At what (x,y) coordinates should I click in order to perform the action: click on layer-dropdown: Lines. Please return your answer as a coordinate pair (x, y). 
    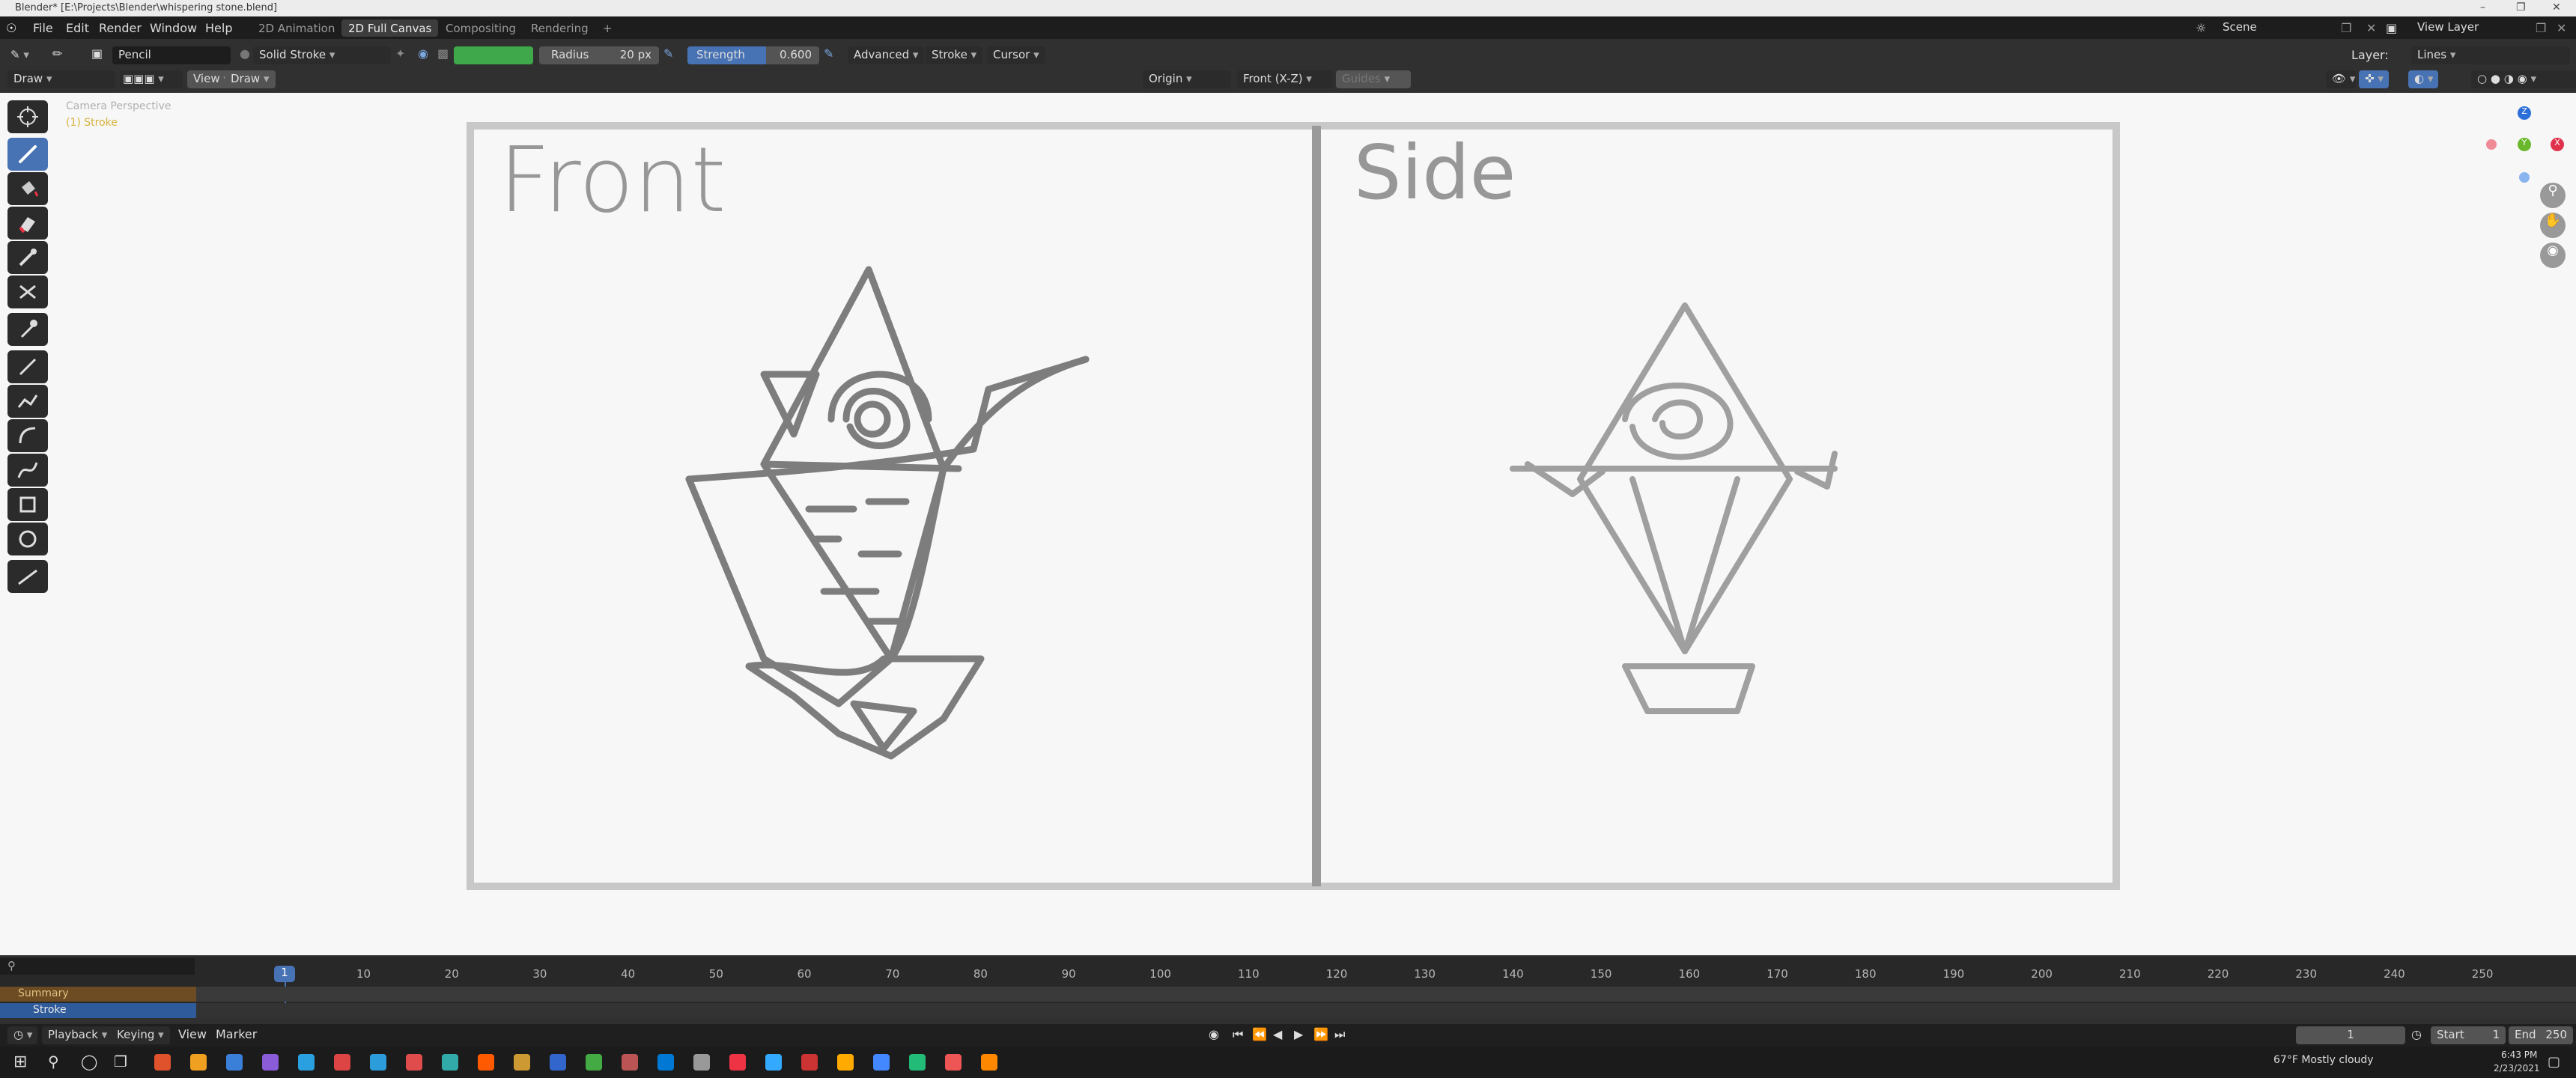
    Looking at the image, I should click on (2490, 55).